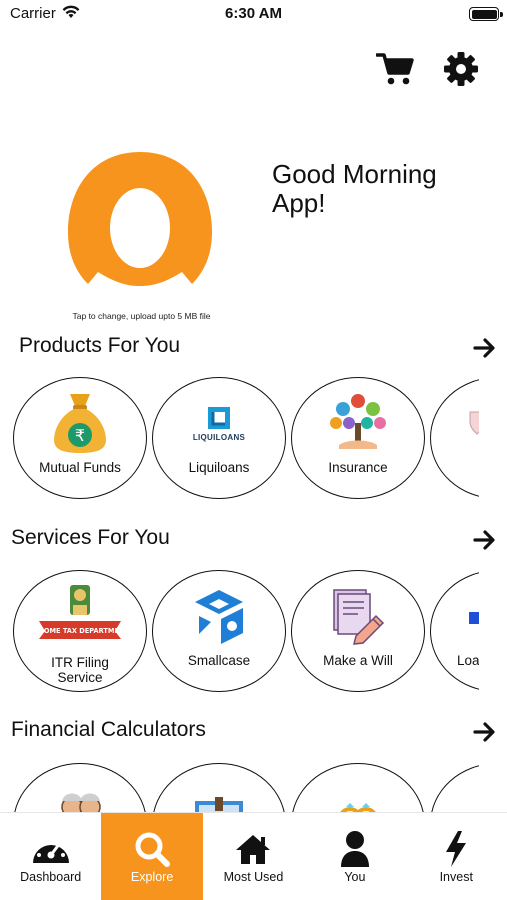  Describe the element at coordinates (456, 877) in the screenshot. I see `tab-label: Invest` at that location.